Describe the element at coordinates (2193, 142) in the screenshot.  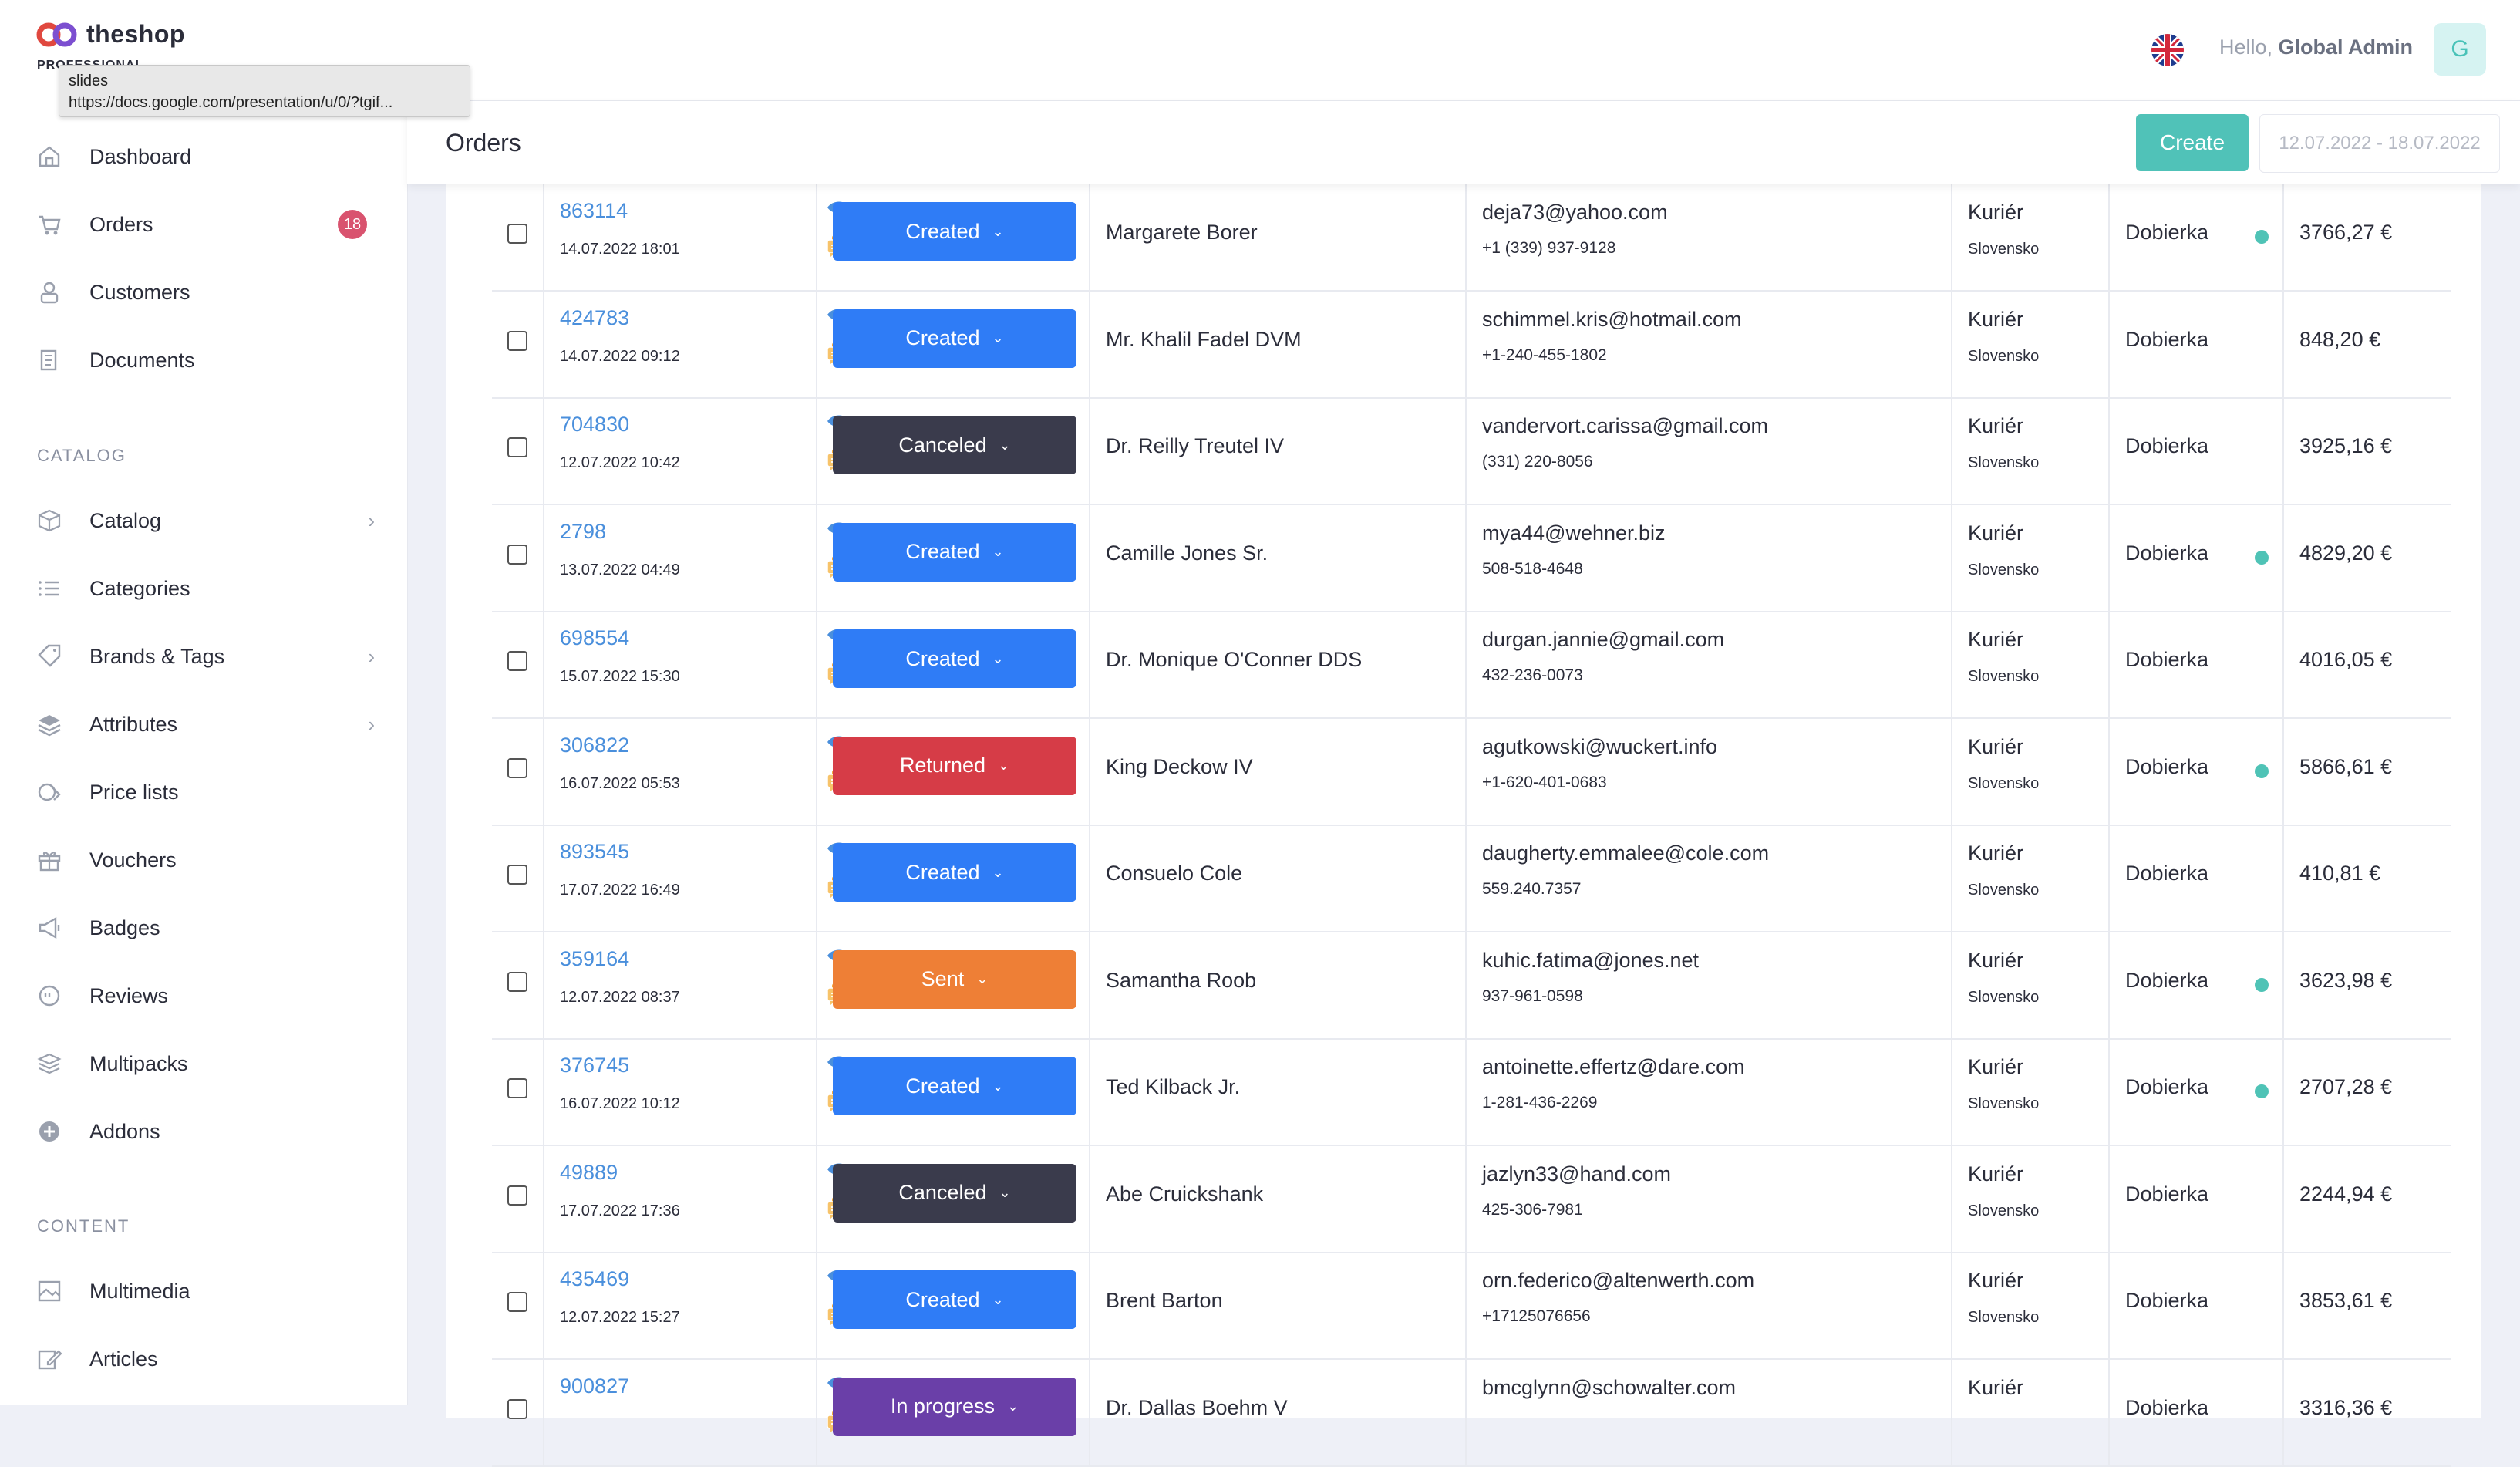
I see `create-button: Create` at that location.